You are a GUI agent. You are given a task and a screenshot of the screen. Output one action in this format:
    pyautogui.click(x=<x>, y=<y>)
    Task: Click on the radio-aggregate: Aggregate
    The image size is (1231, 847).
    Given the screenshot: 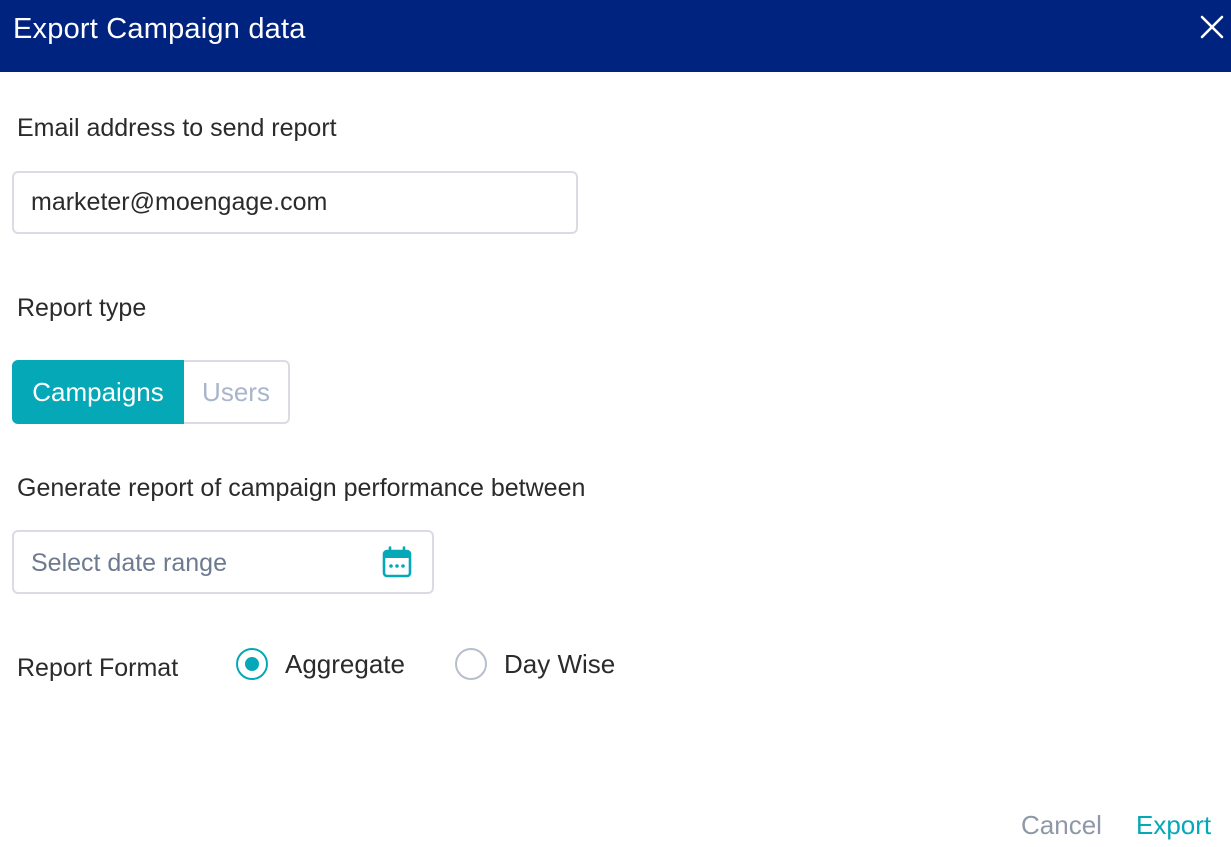 What is the action you would take?
    pyautogui.click(x=320, y=664)
    